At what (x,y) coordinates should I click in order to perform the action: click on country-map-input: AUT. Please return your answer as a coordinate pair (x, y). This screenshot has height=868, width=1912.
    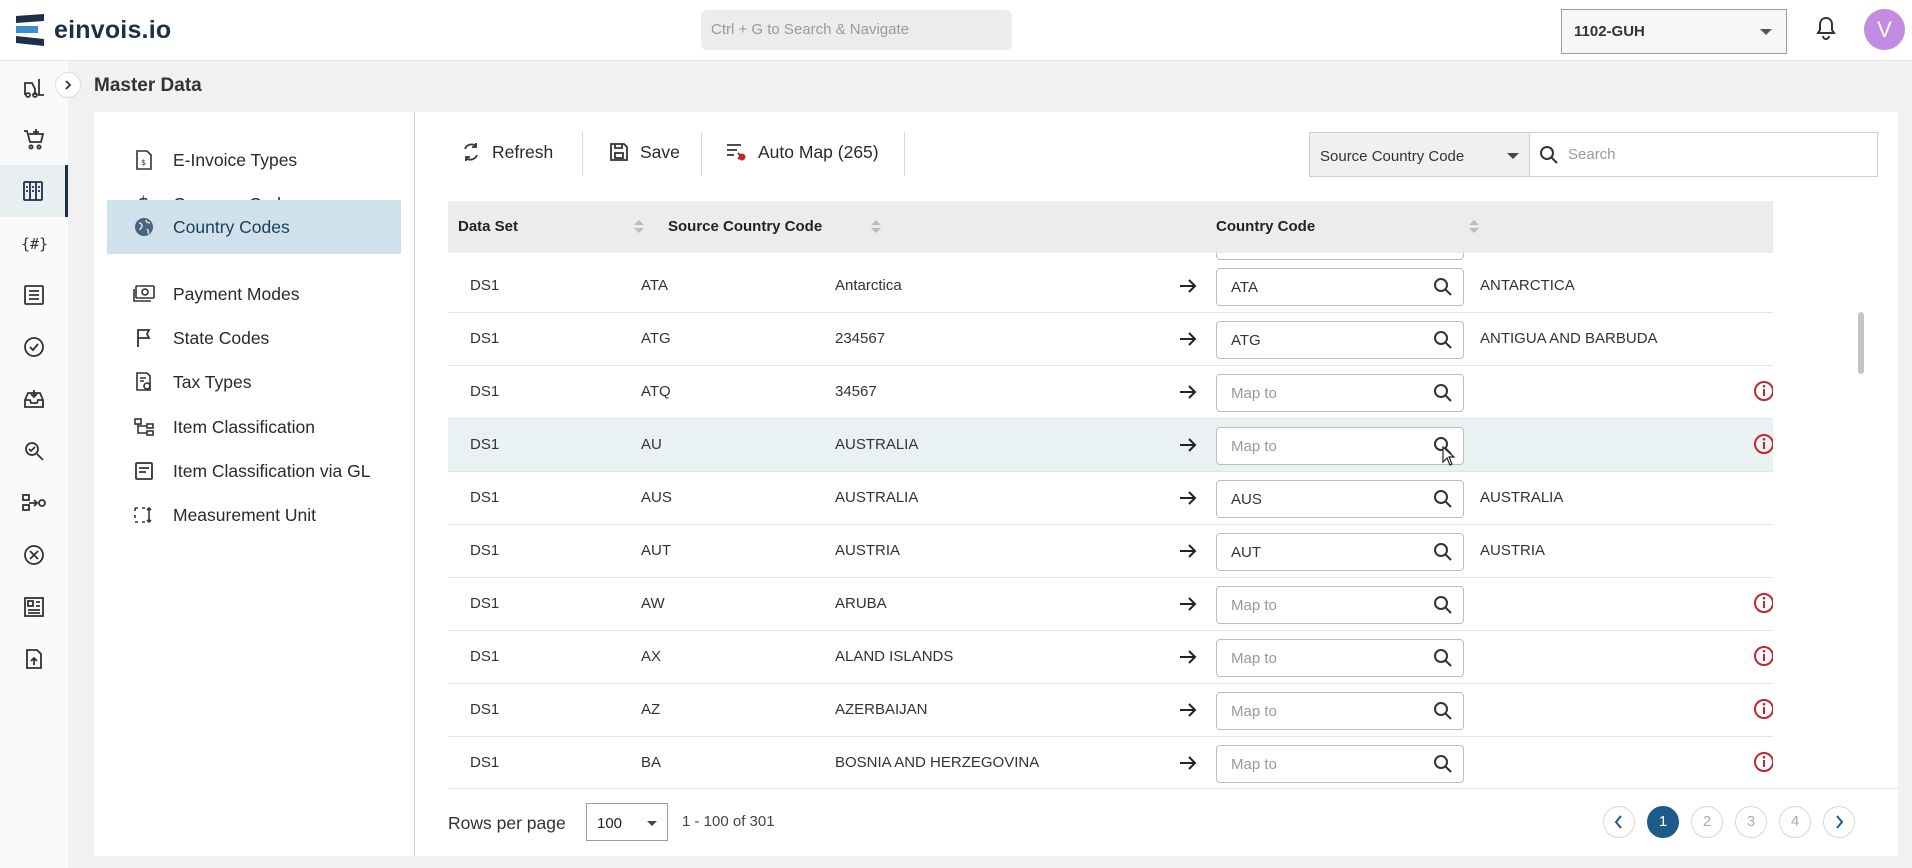
    Looking at the image, I should click on (1340, 552).